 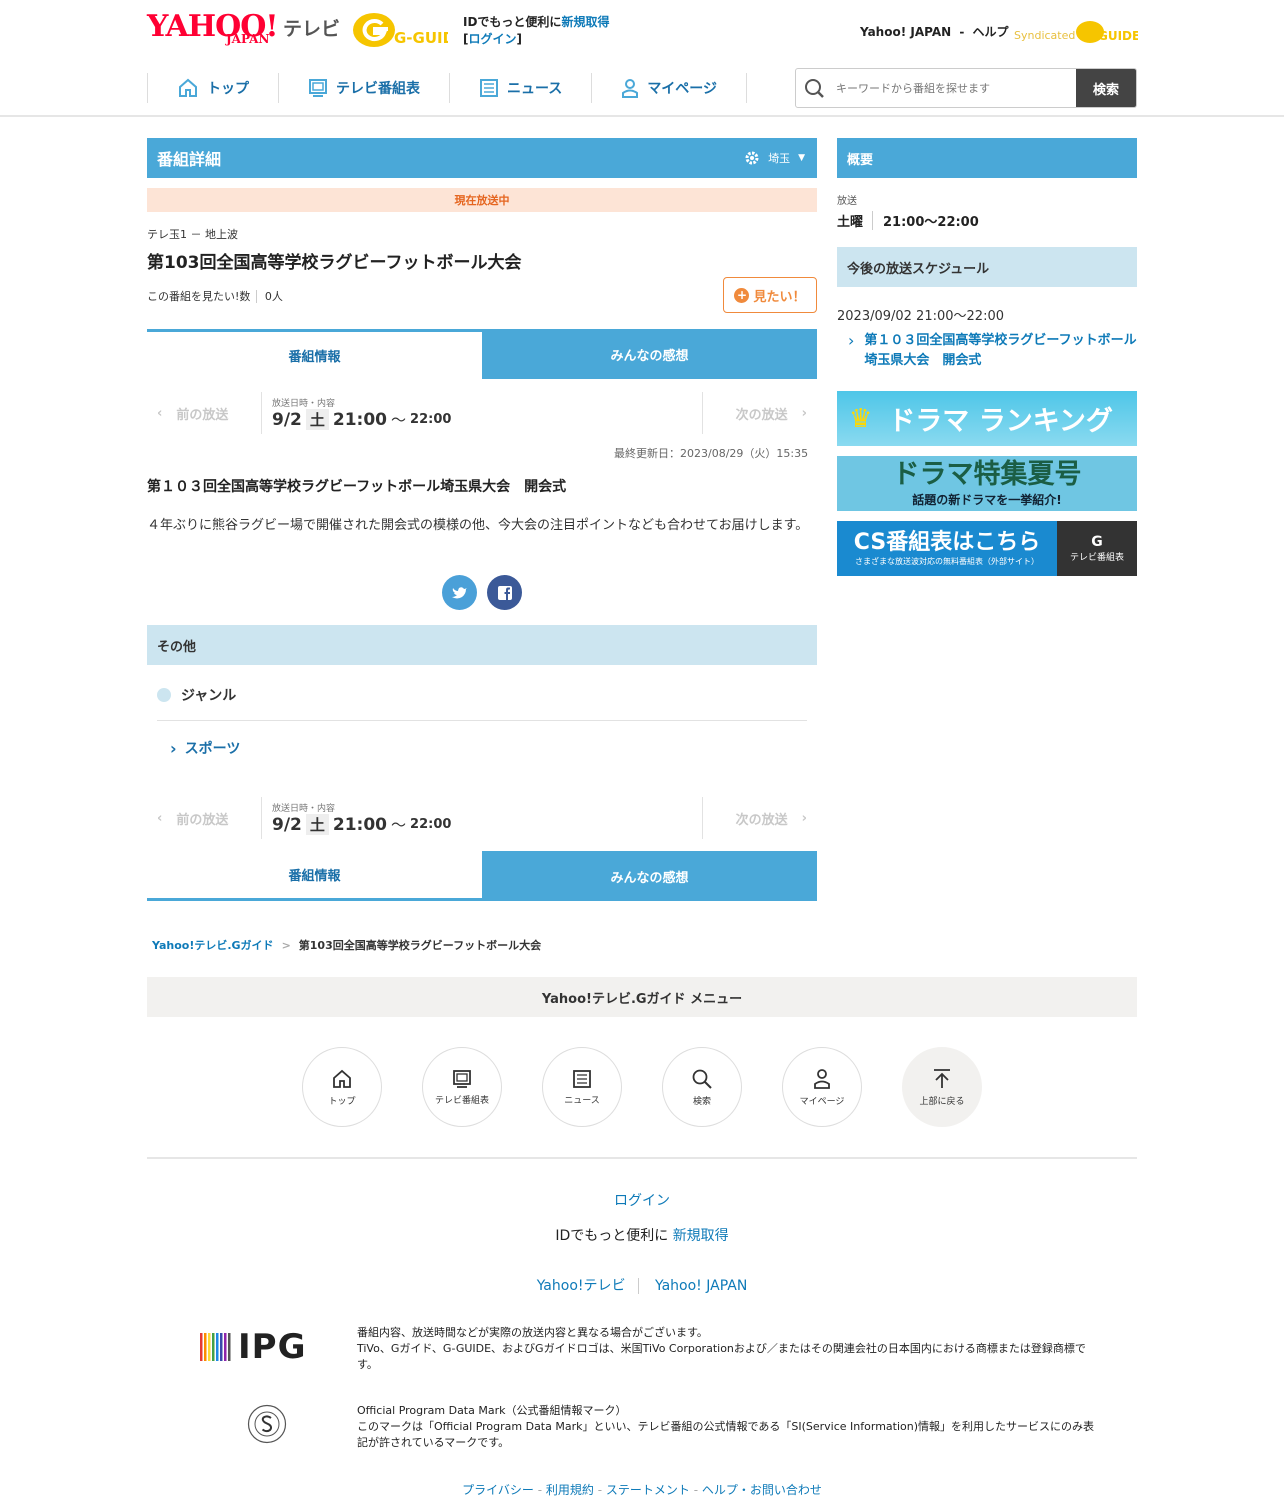 What do you see at coordinates (1076, 31) in the screenshot?
I see `syndicated-gguide-logo: Syndicated GUIDE` at bounding box center [1076, 31].